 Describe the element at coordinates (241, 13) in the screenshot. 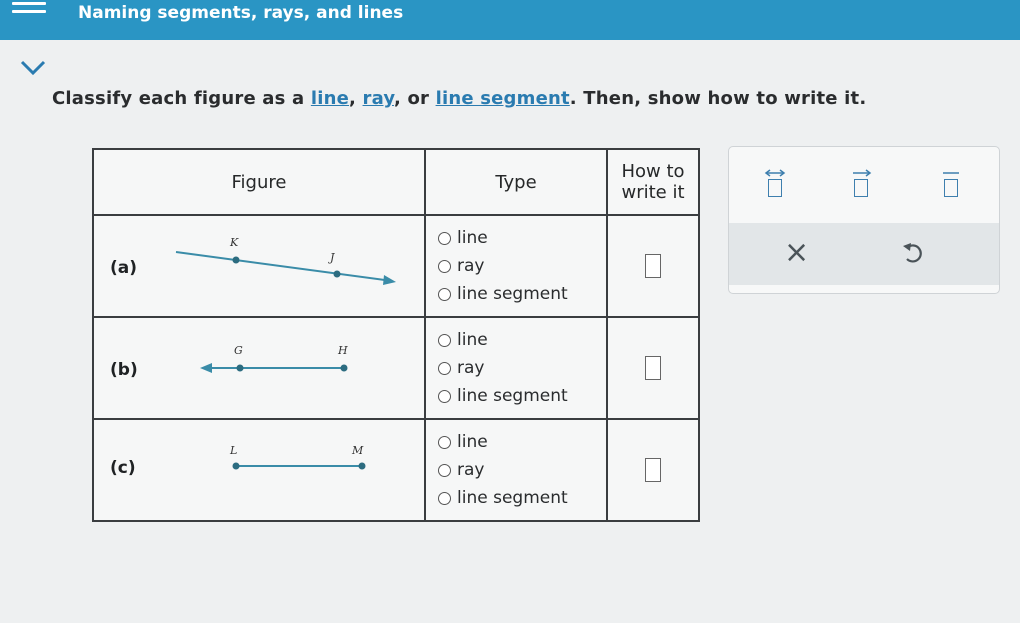

I see `page-title: Naming segments, rays, and lines` at that location.